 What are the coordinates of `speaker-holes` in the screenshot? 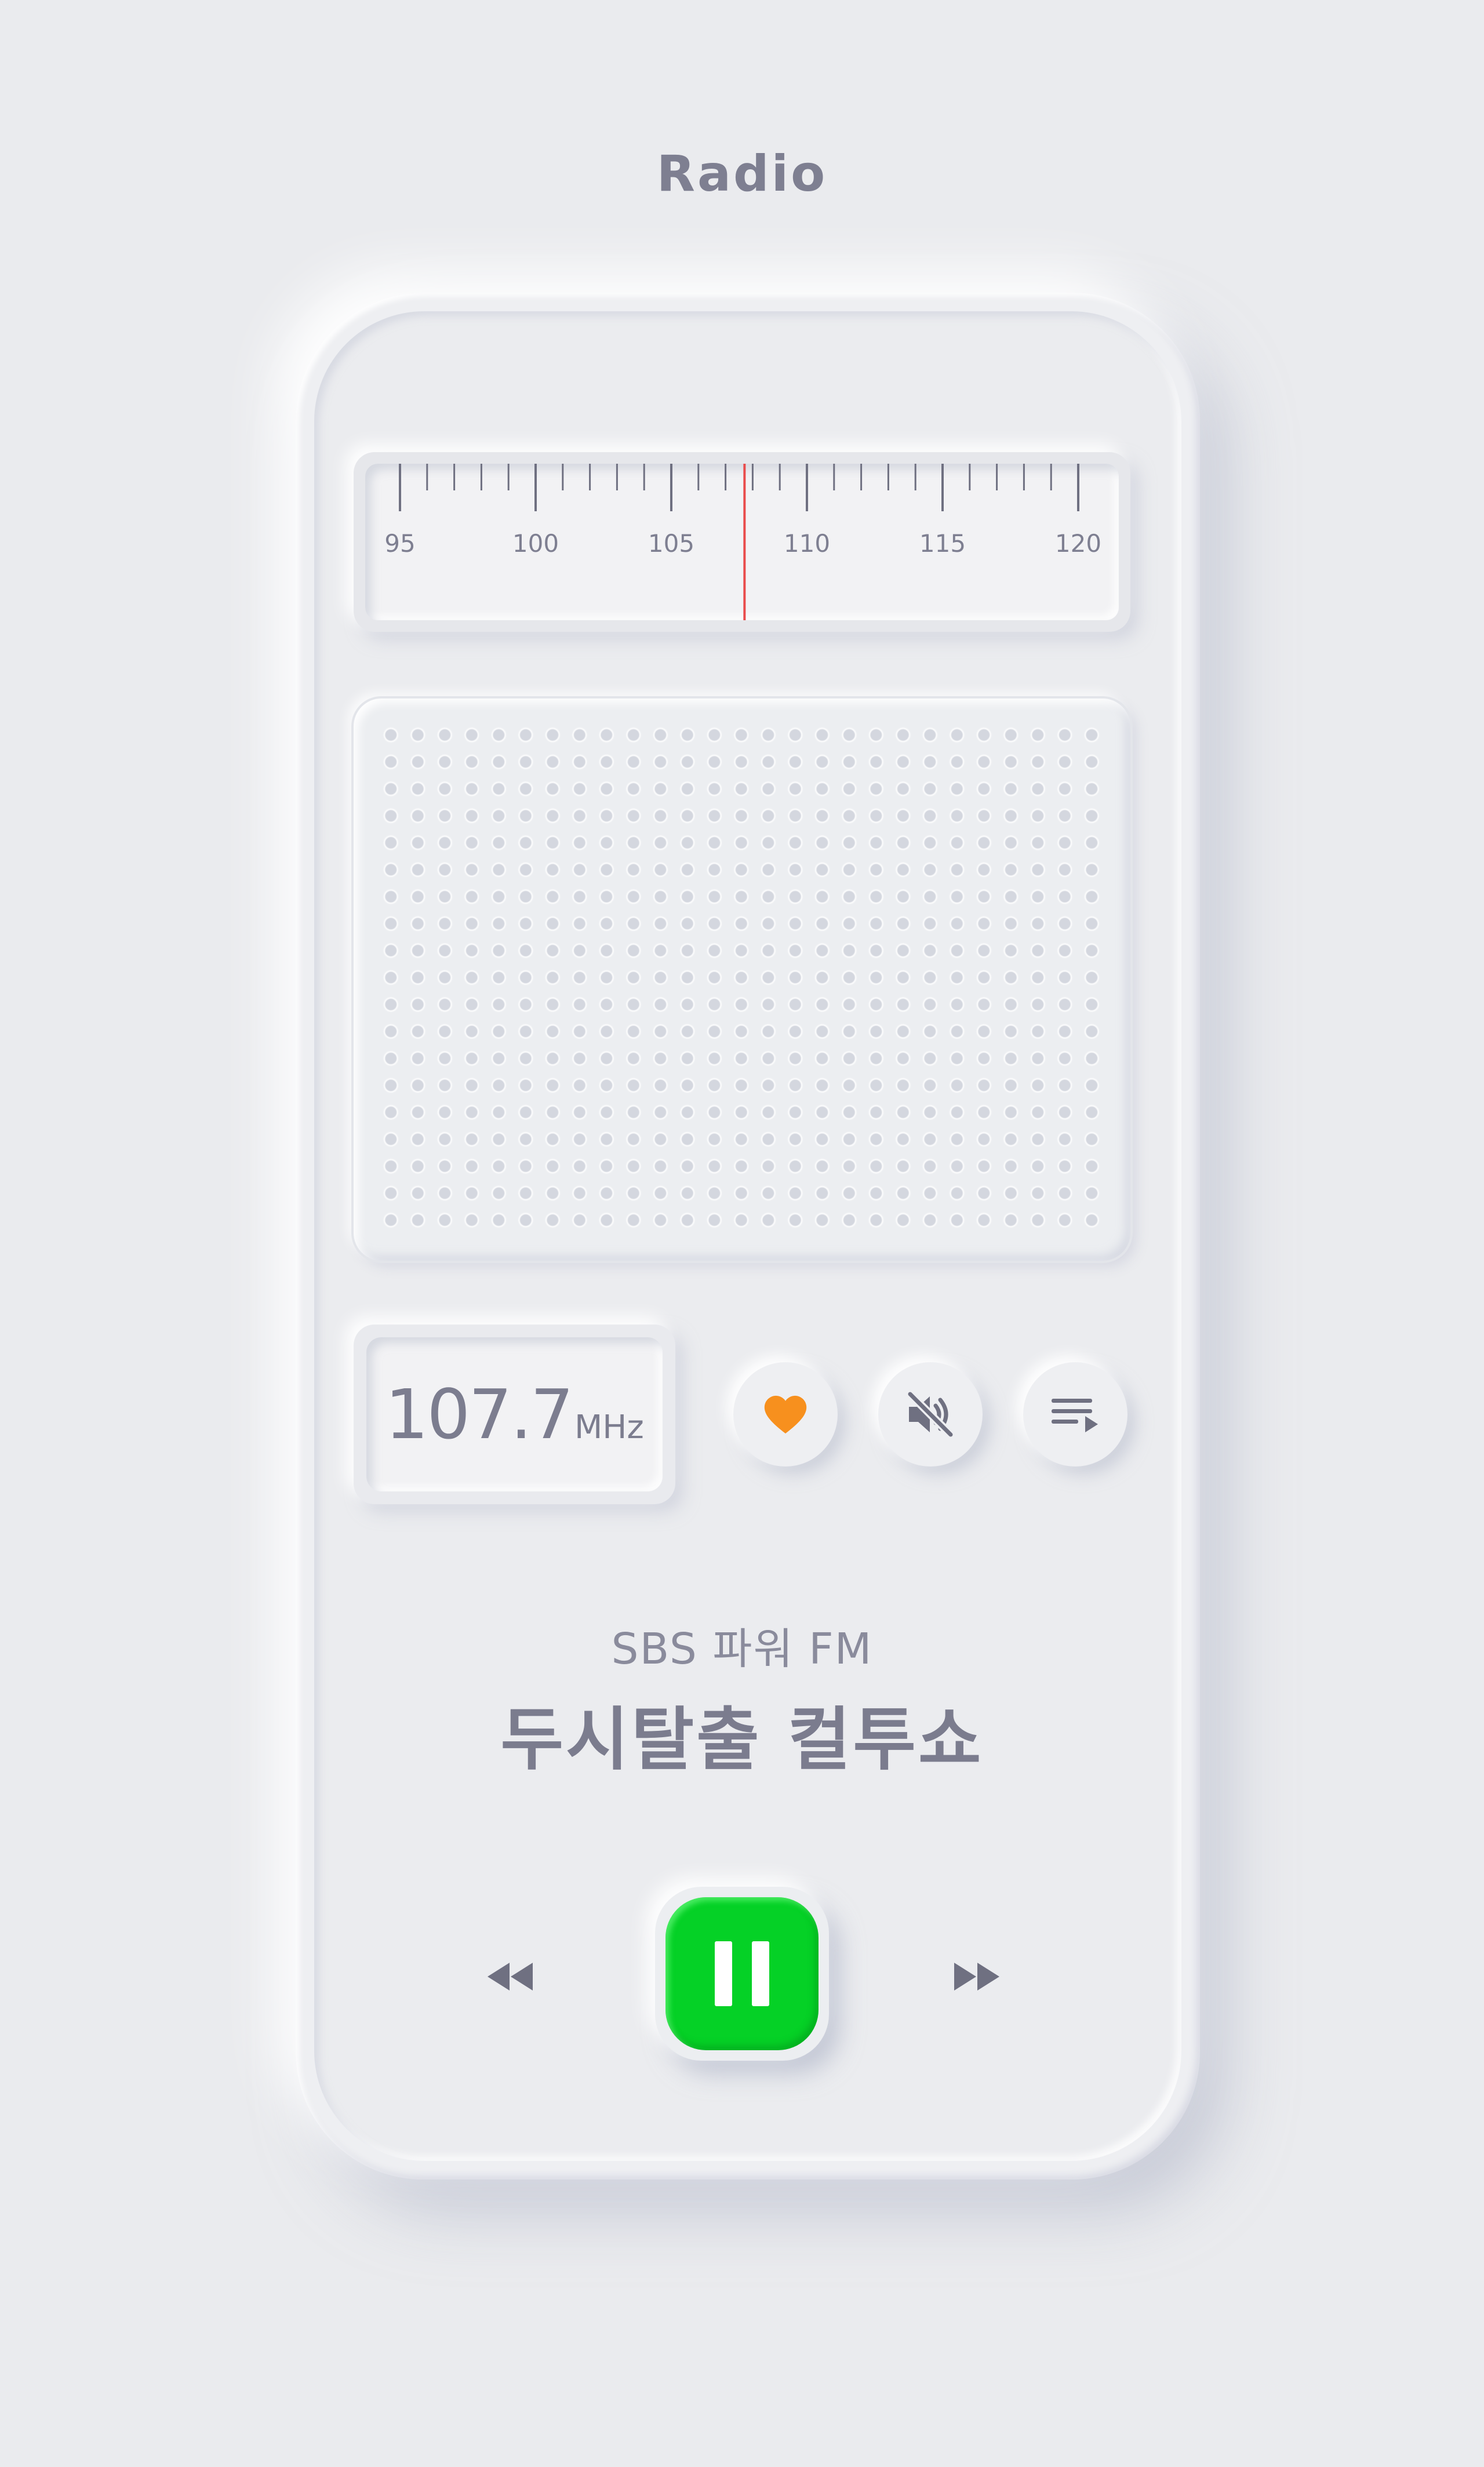 It's located at (742, 980).